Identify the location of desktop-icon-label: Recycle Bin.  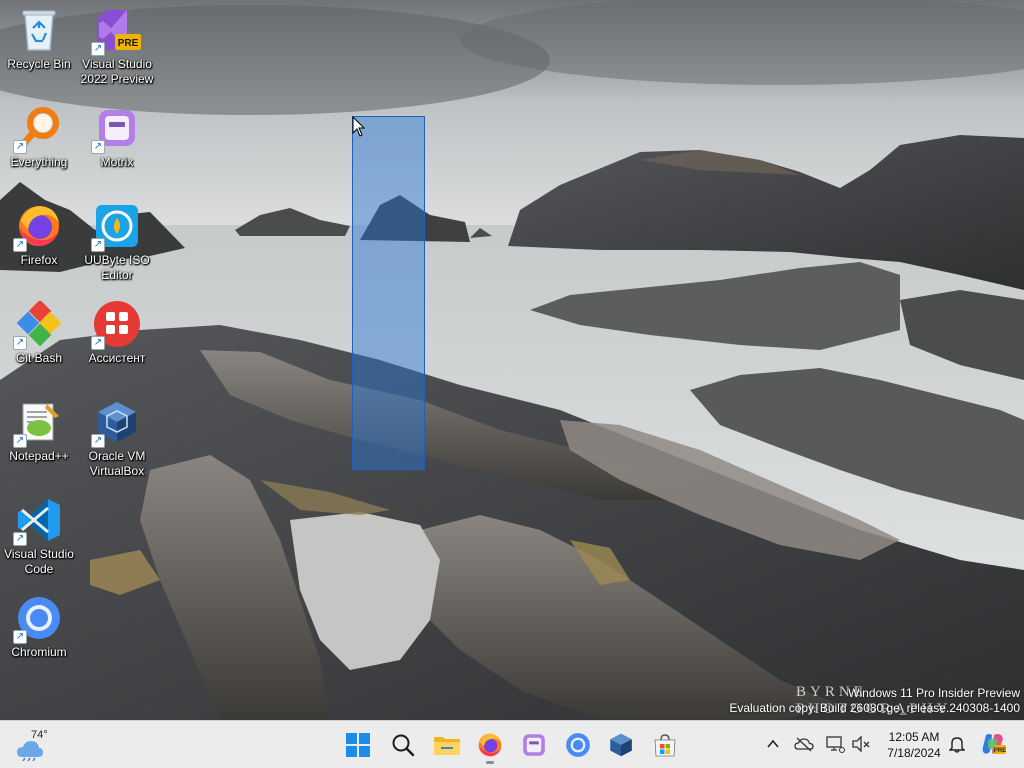
(39, 64).